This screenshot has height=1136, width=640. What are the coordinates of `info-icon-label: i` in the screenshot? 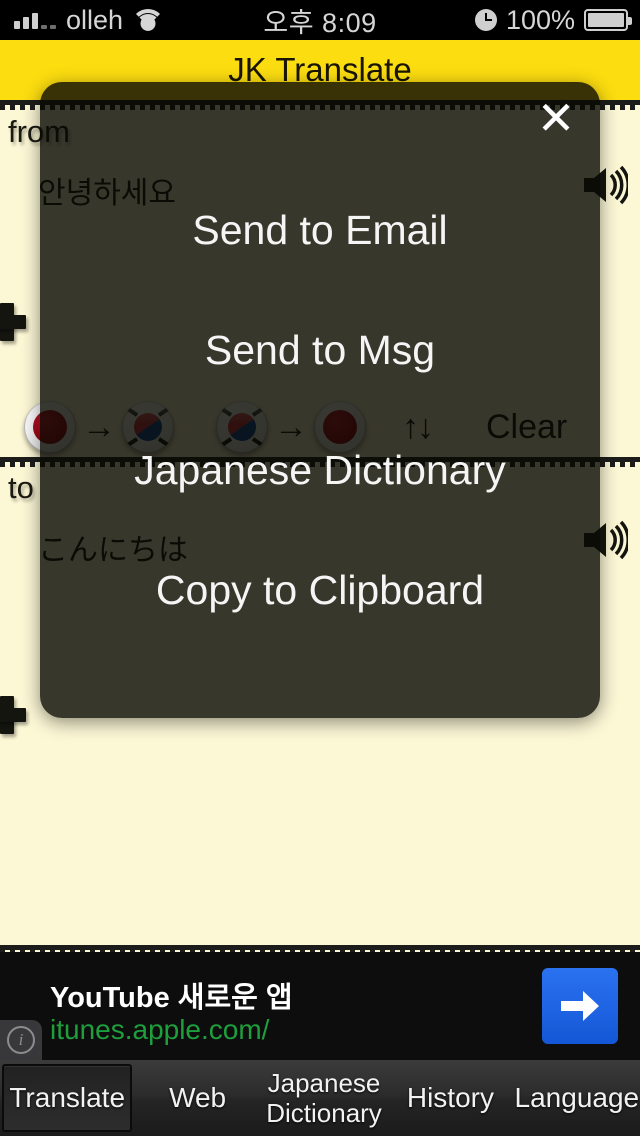 It's located at (21, 1040).